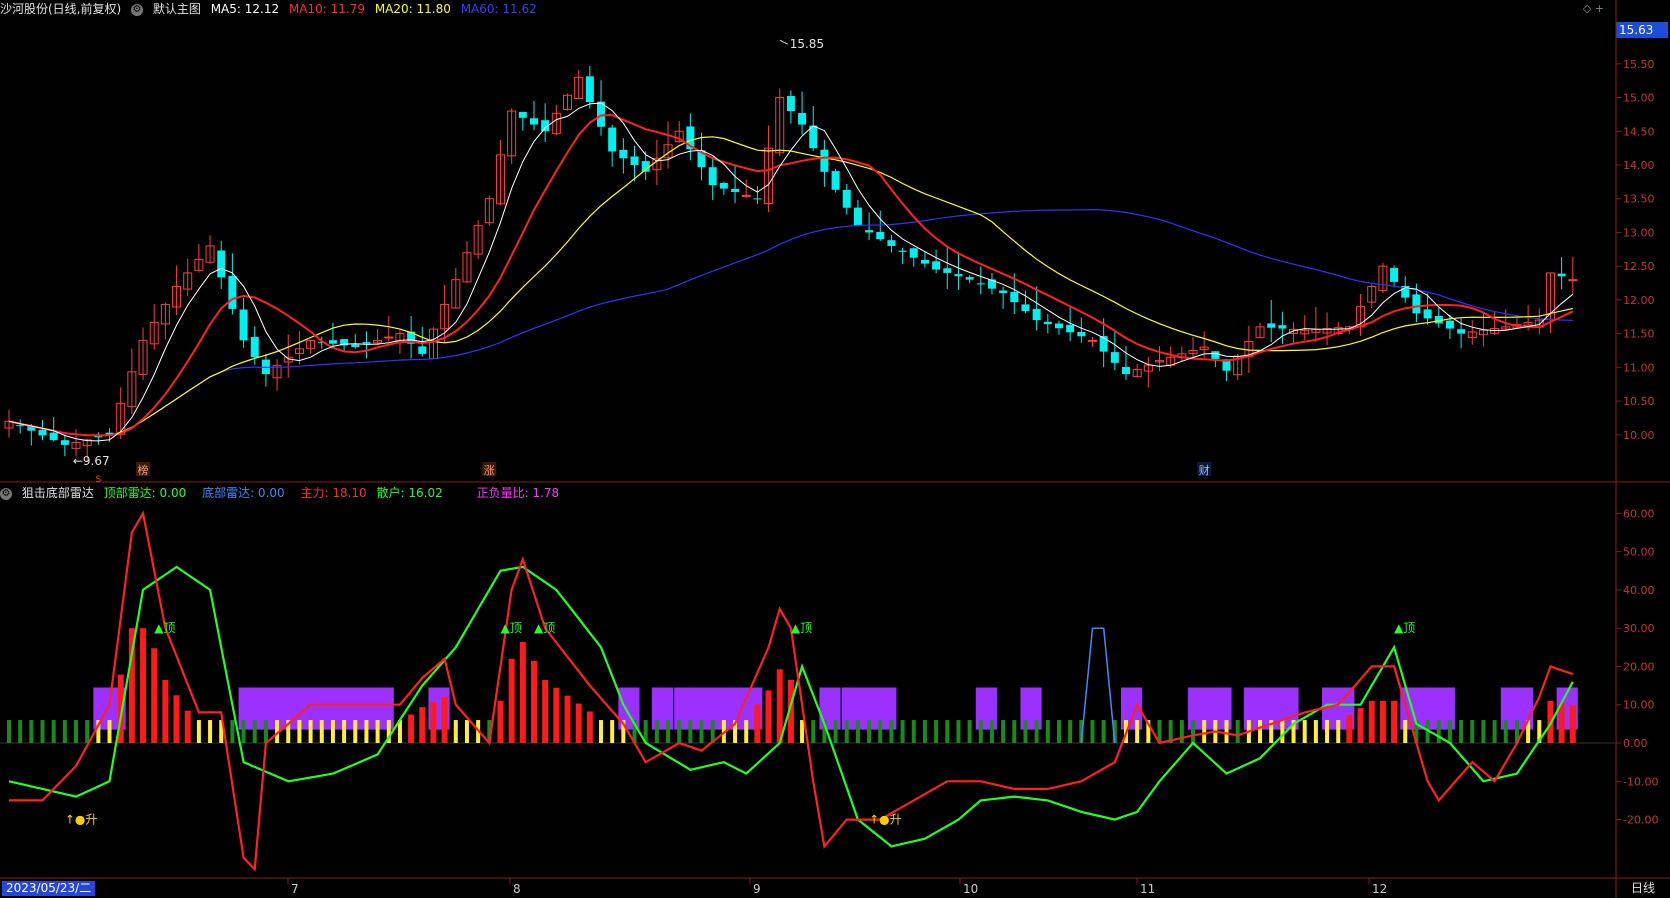  I want to click on purple-block, so click(316, 708).